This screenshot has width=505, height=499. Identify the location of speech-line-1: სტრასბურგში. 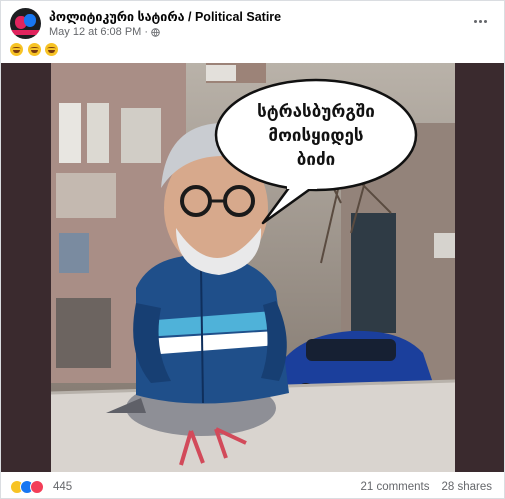
(316, 112).